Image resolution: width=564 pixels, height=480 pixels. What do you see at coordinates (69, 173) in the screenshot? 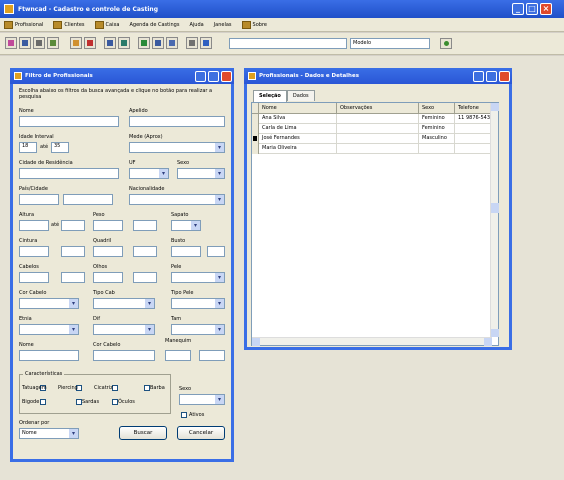
I see `cidade-field` at bounding box center [69, 173].